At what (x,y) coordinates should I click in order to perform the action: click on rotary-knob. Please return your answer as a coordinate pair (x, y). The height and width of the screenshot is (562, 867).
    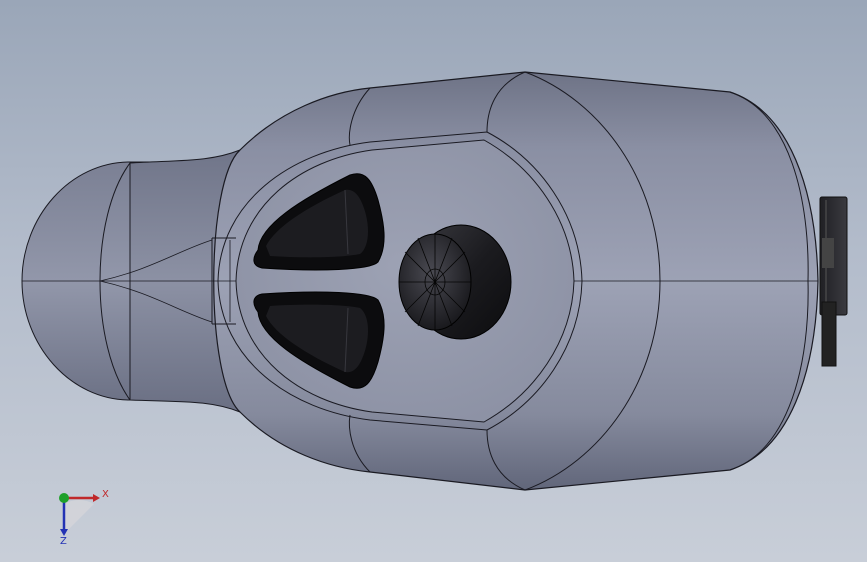
    Looking at the image, I should click on (455, 282).